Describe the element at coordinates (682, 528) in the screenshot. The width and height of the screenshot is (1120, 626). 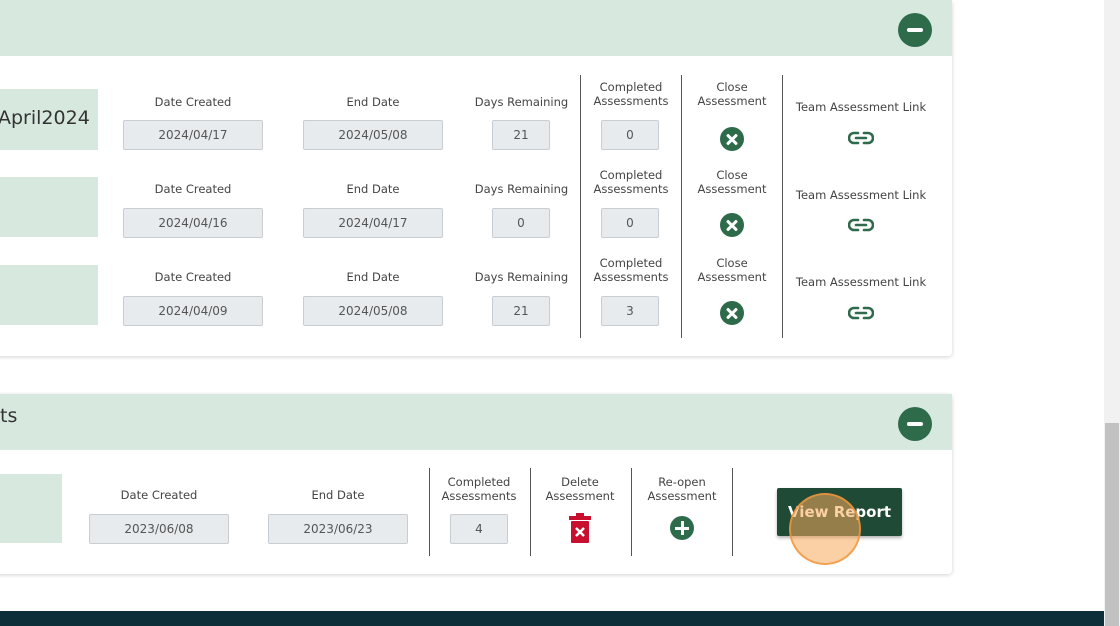
I see `reopen-plus-icon` at that location.